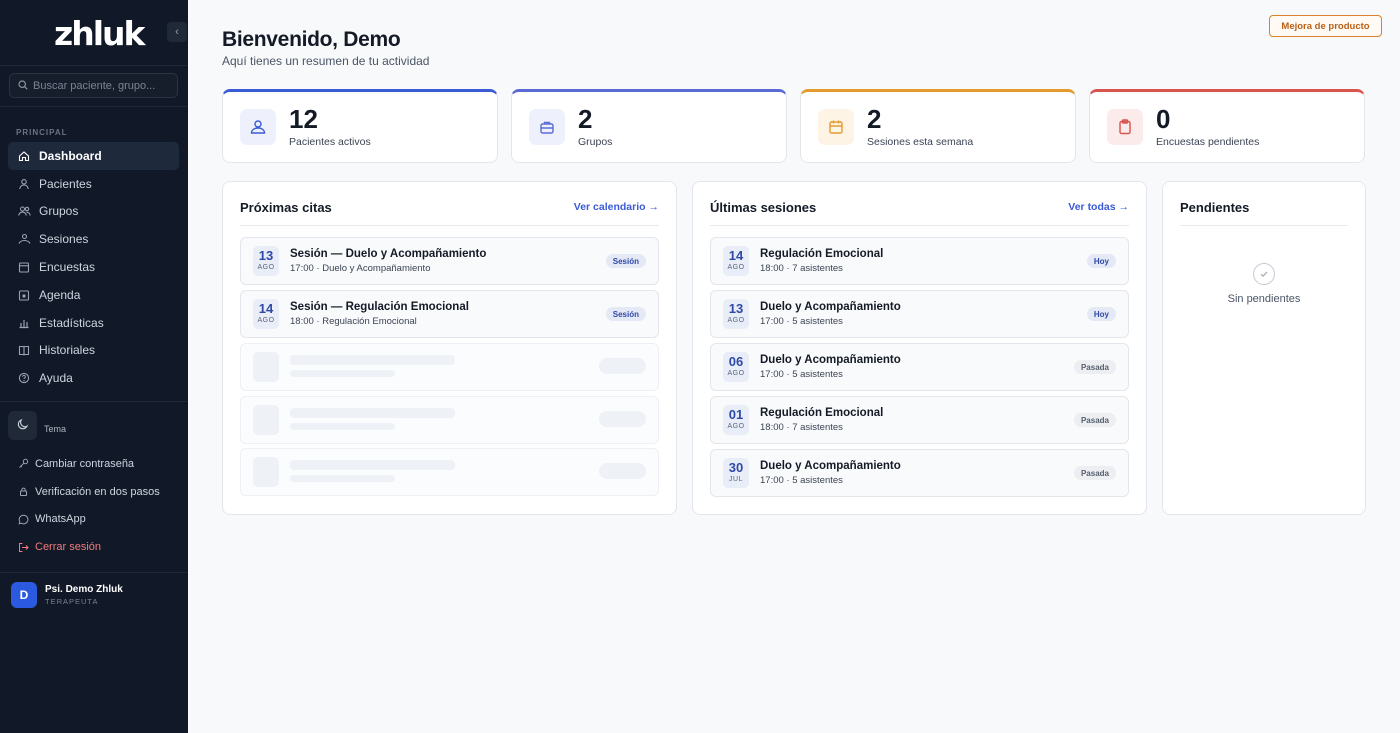  Describe the element at coordinates (93, 378) in the screenshot. I see `nav-item-ayuda: Ayuda` at that location.